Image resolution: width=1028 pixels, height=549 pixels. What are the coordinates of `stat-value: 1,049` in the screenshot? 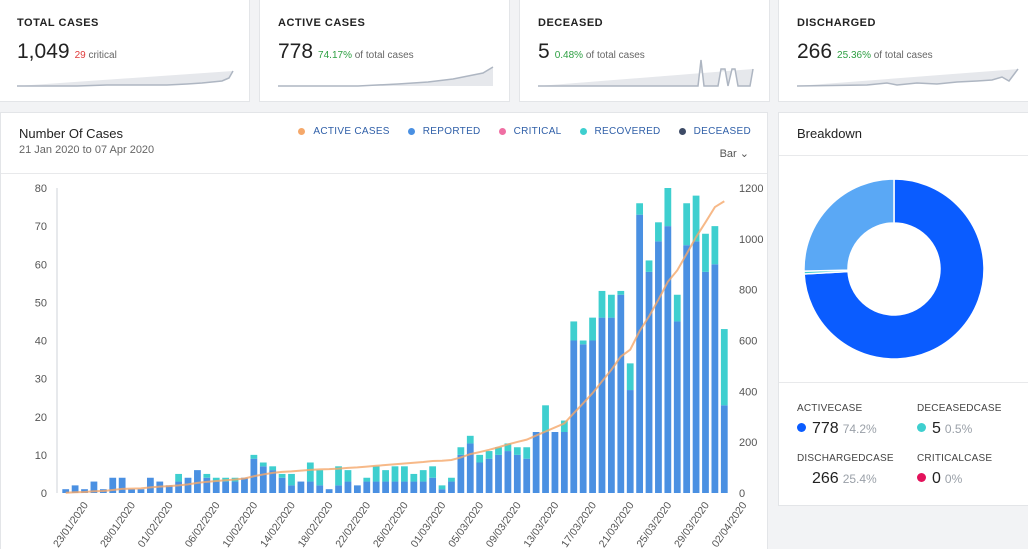 It's located at (43, 51).